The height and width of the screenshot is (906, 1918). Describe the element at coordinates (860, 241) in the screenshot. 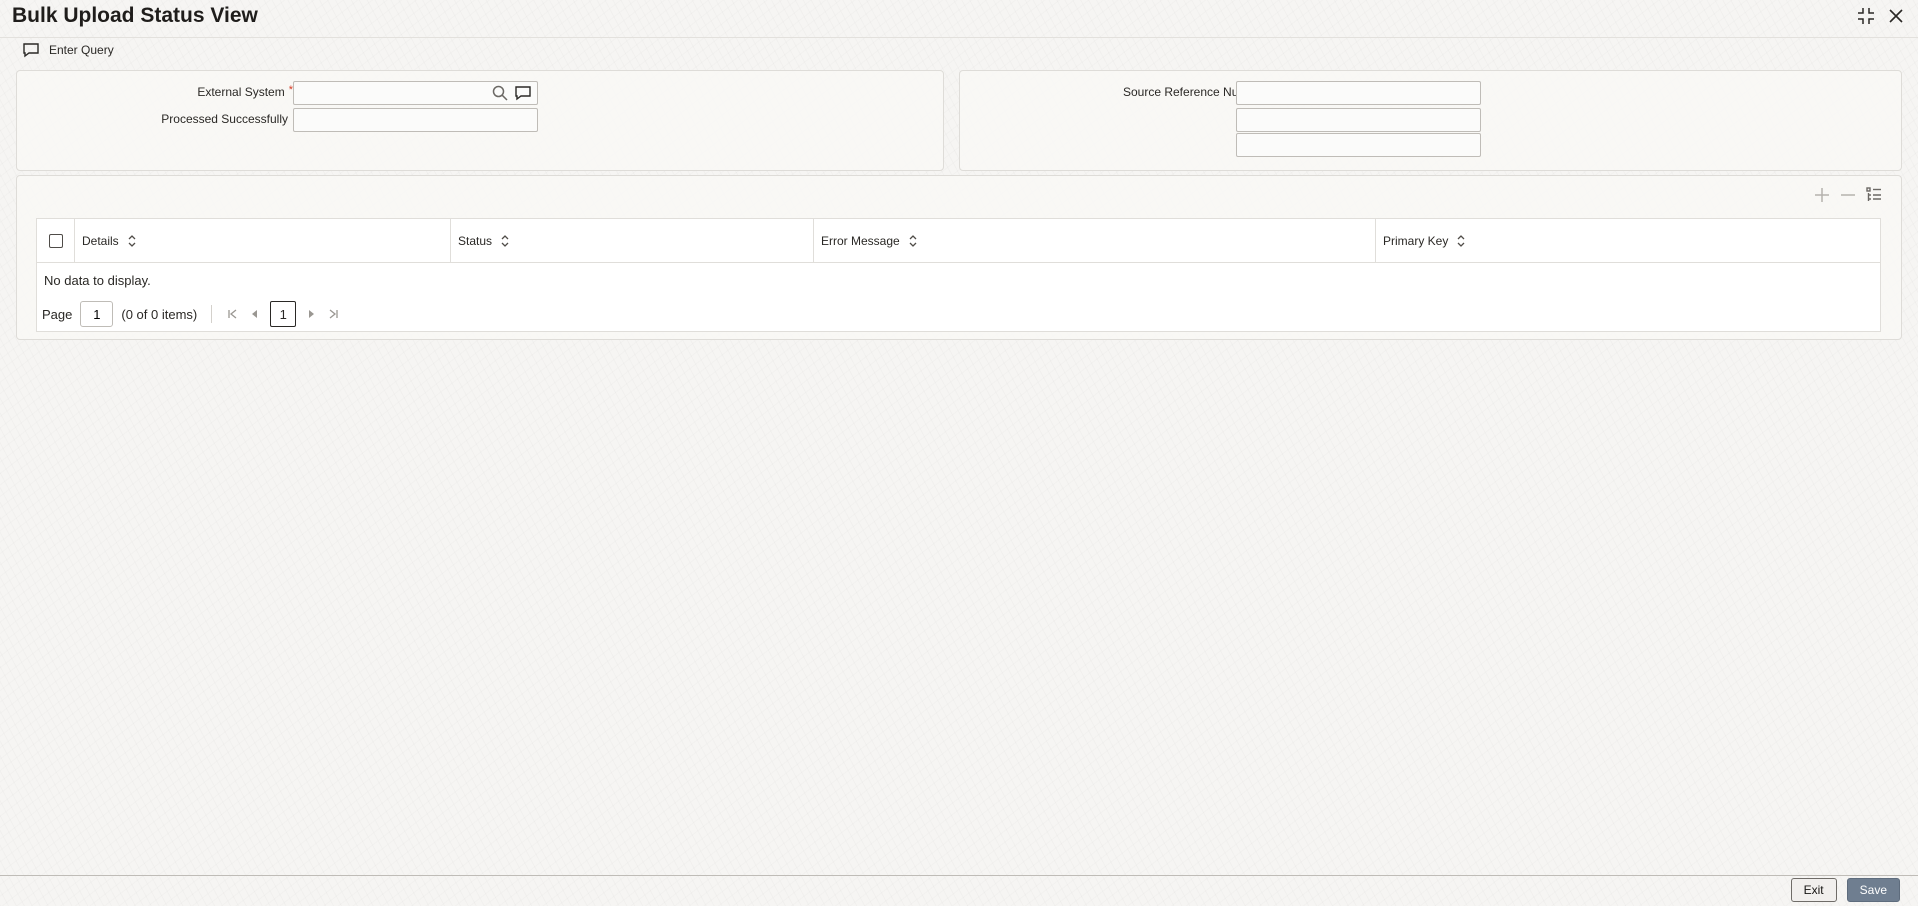

I see `column-header-label: Error Message` at that location.